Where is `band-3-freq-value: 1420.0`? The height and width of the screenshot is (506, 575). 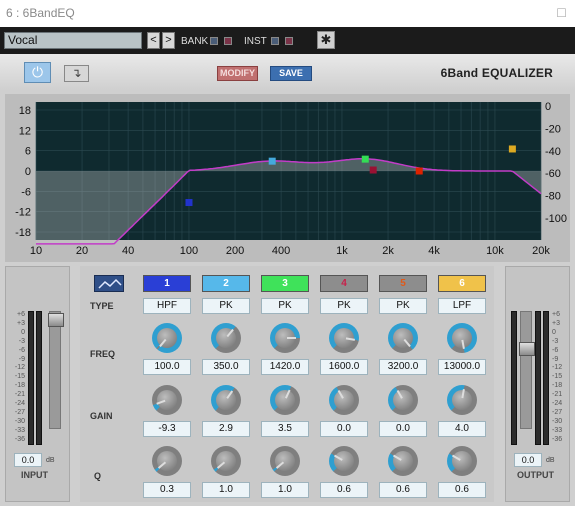 band-3-freq-value: 1420.0 is located at coordinates (285, 367).